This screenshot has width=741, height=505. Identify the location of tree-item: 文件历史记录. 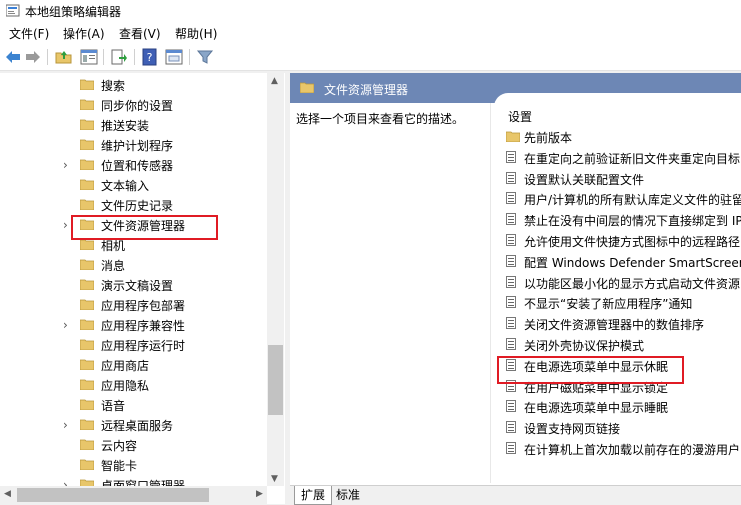
(133, 205).